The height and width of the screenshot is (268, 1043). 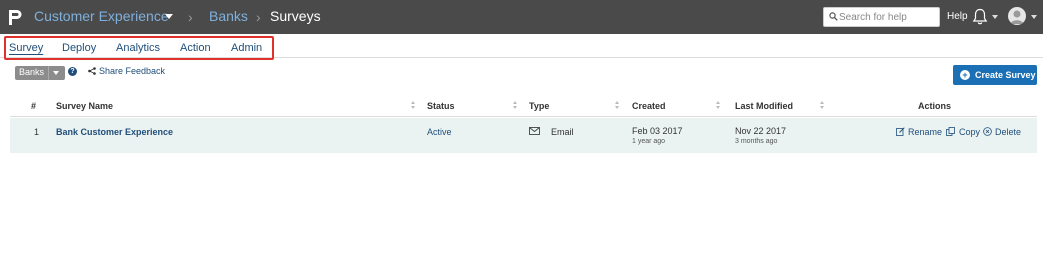 What do you see at coordinates (84, 106) in the screenshot?
I see `column-header-survey-name: Survey Name` at bounding box center [84, 106].